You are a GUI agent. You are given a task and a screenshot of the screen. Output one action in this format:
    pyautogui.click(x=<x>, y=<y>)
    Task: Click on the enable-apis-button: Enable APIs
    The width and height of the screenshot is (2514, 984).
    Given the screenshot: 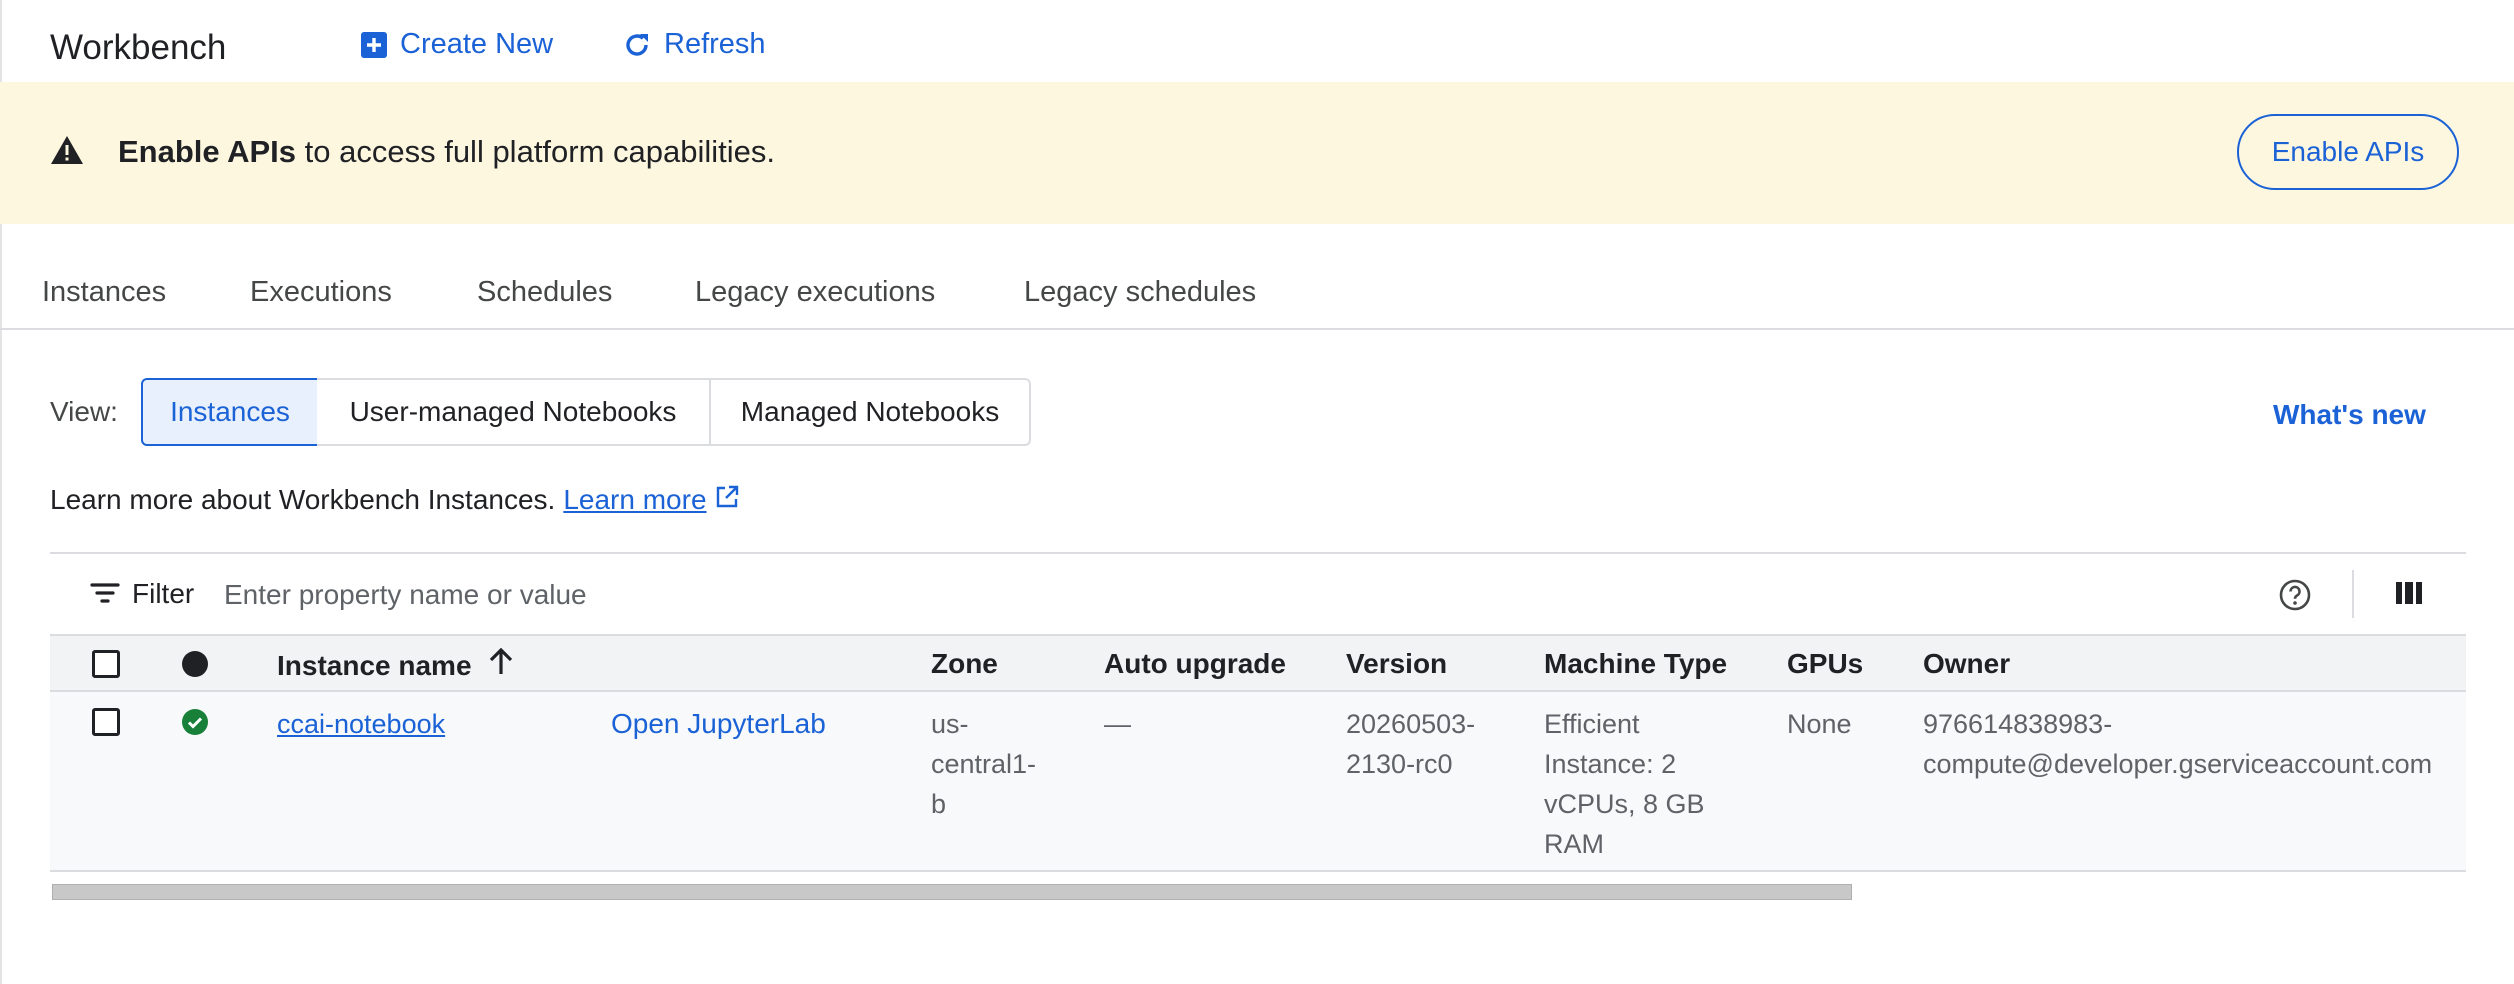 What is the action you would take?
    pyautogui.click(x=2348, y=152)
    